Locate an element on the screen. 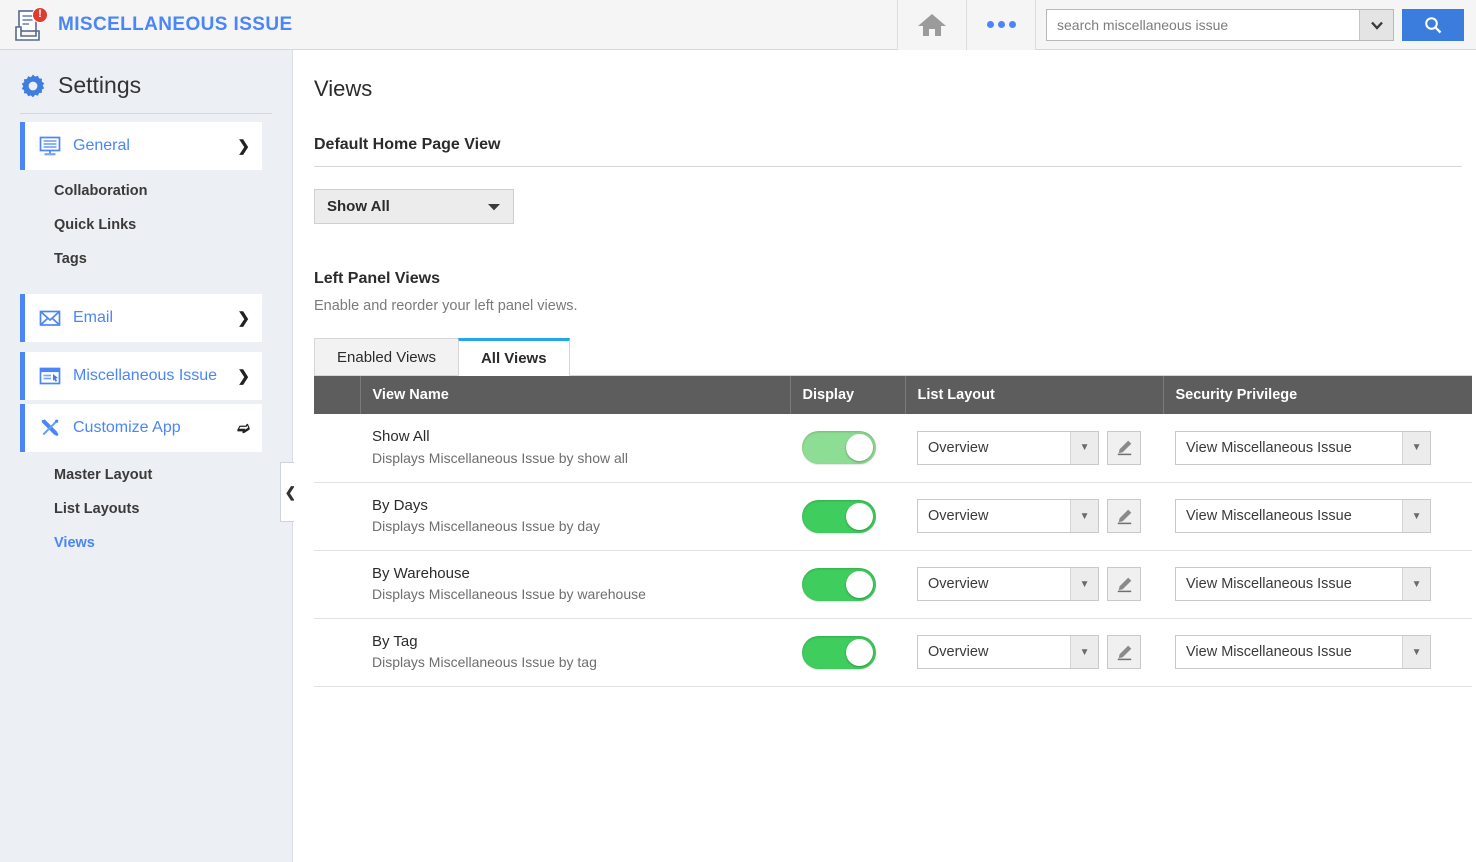 The image size is (1476, 862). section-divider is located at coordinates (888, 166).